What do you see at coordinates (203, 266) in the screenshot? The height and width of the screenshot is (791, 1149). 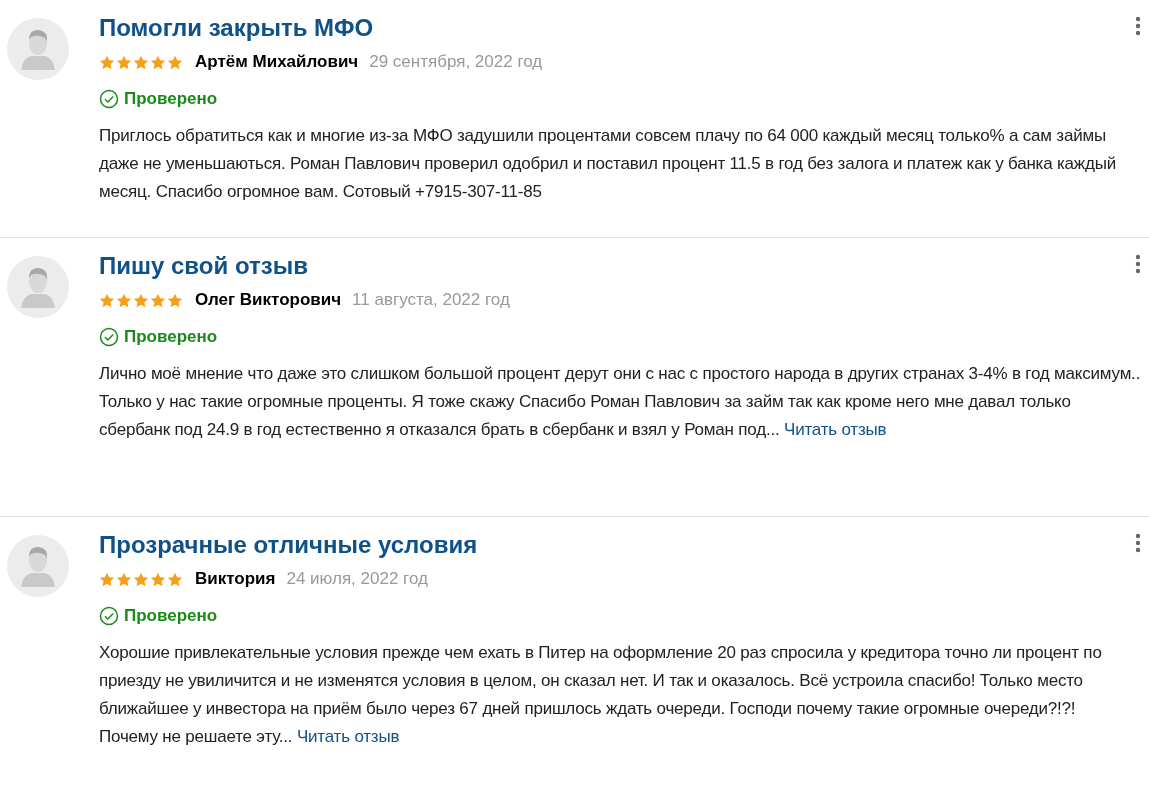 I see `review-title: Пишу свой отзыв` at bounding box center [203, 266].